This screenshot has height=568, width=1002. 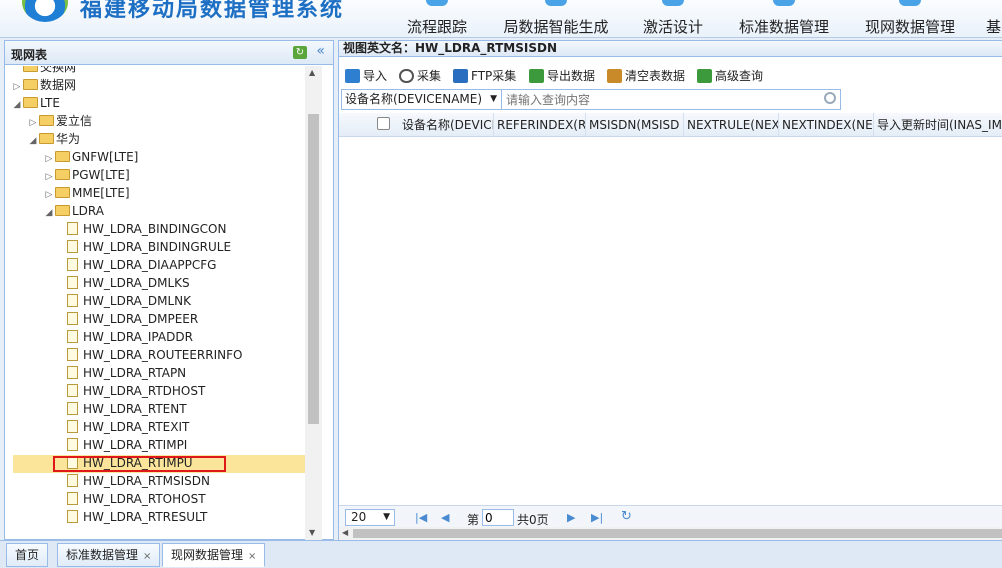 I want to click on tree-folder-node: ◢ LDRA, so click(x=73, y=211).